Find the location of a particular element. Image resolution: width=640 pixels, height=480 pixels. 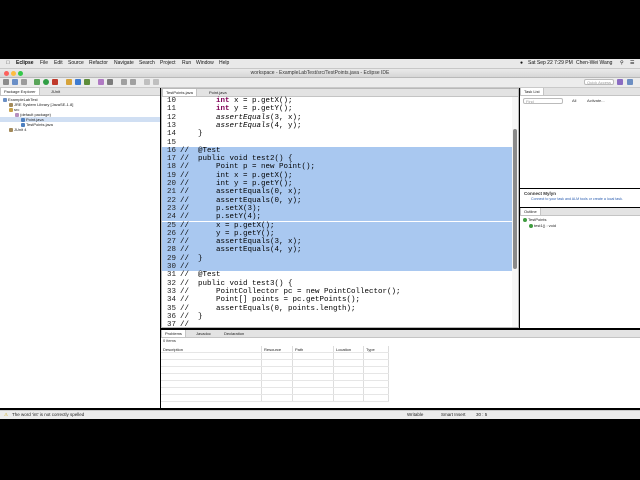

code-line: 30 // is located at coordinates (337, 267).